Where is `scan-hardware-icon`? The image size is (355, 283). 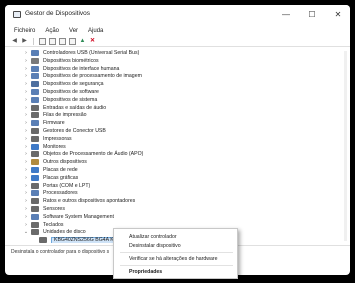 scan-hardware-icon is located at coordinates (52, 41).